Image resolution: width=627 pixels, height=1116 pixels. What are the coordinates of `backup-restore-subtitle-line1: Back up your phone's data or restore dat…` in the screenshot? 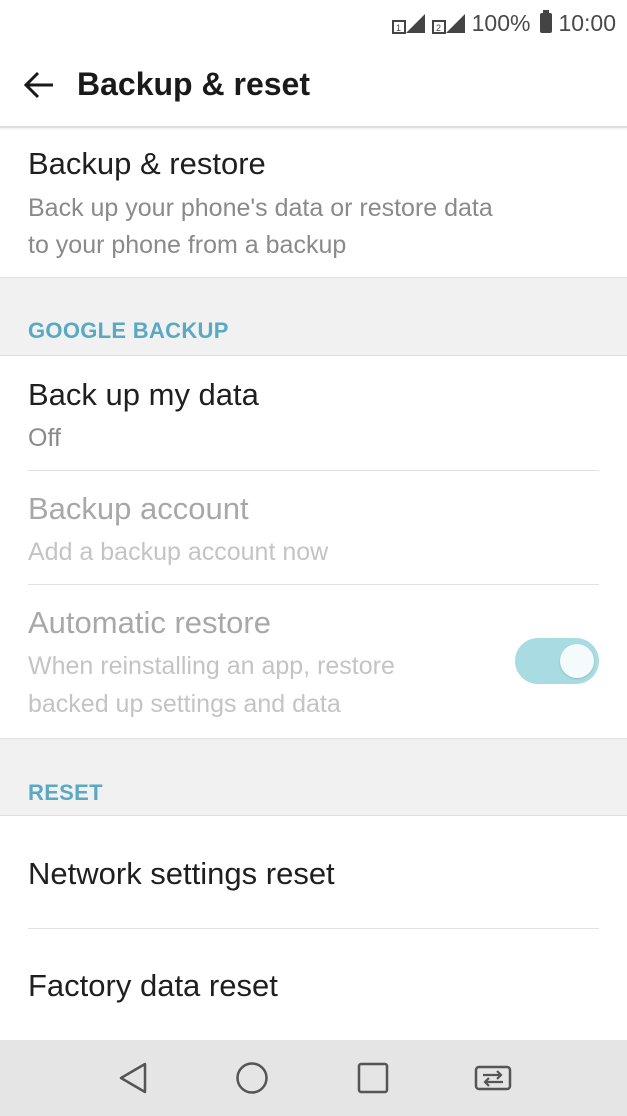 It's located at (260, 208).